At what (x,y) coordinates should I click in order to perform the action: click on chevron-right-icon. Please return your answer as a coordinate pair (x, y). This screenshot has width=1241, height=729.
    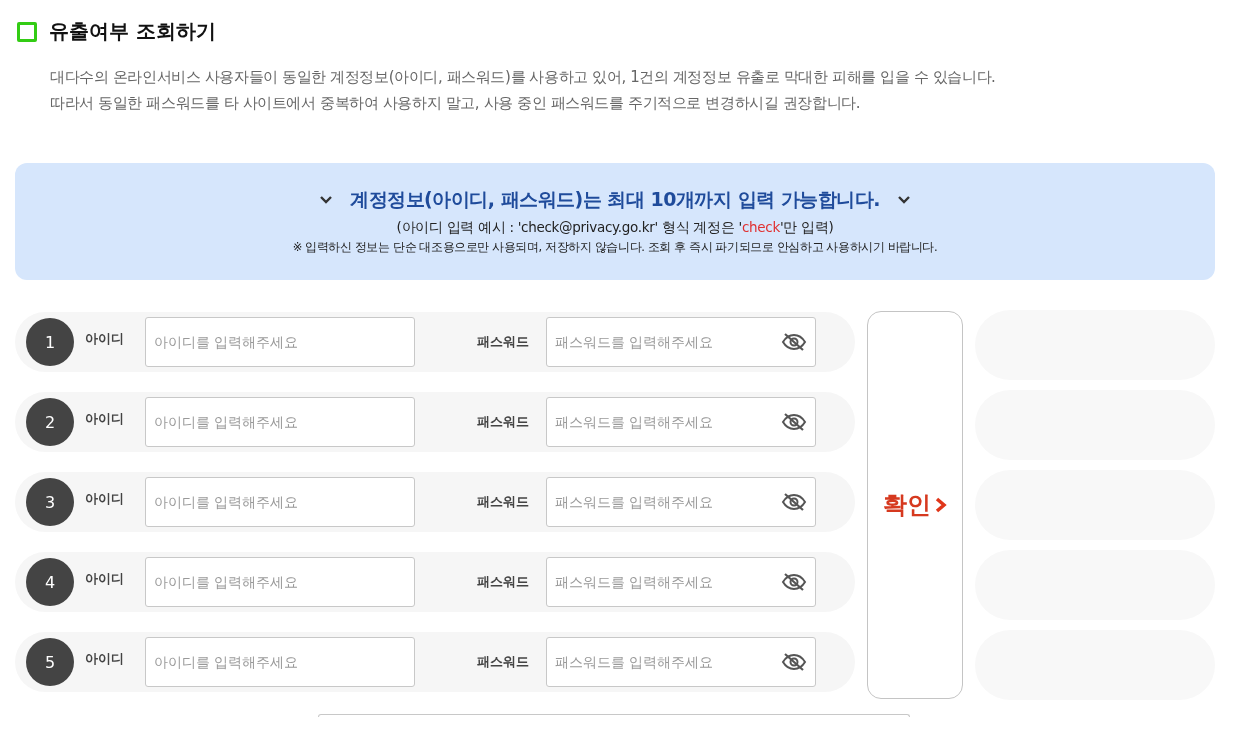
    Looking at the image, I should click on (941, 505).